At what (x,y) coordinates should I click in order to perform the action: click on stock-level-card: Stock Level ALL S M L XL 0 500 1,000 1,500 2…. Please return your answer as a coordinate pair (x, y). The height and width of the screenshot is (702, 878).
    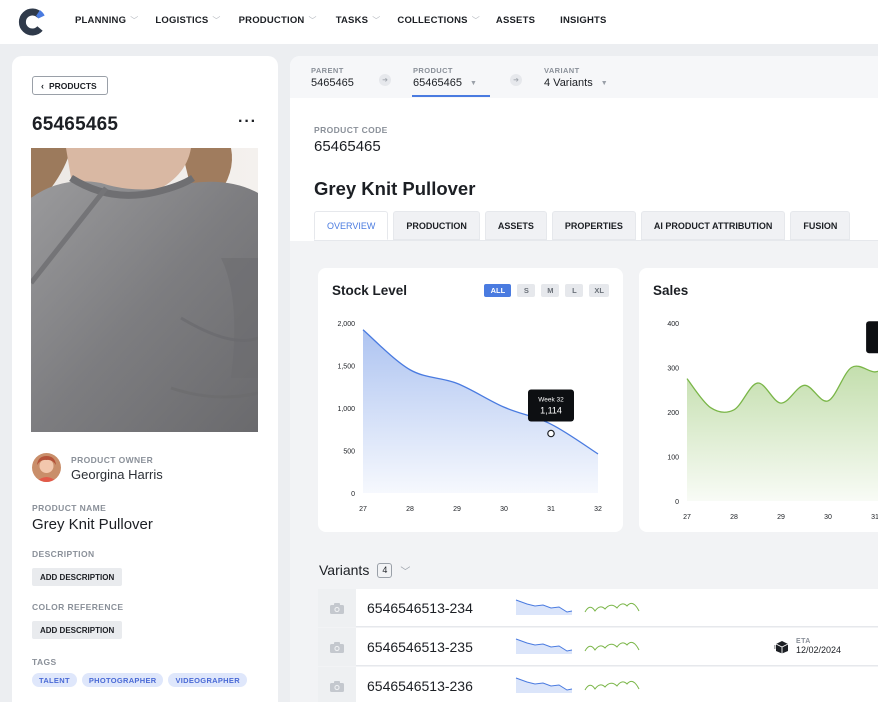
    Looking at the image, I should click on (470, 400).